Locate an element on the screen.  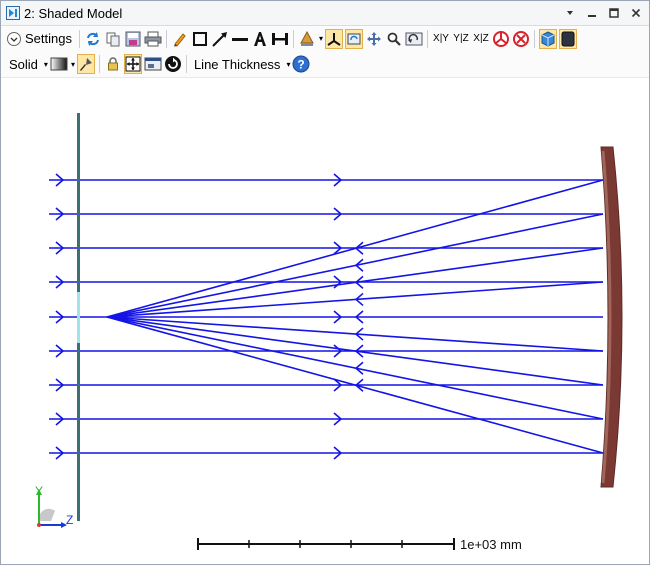
help-icon: ? is located at coordinates (301, 64).